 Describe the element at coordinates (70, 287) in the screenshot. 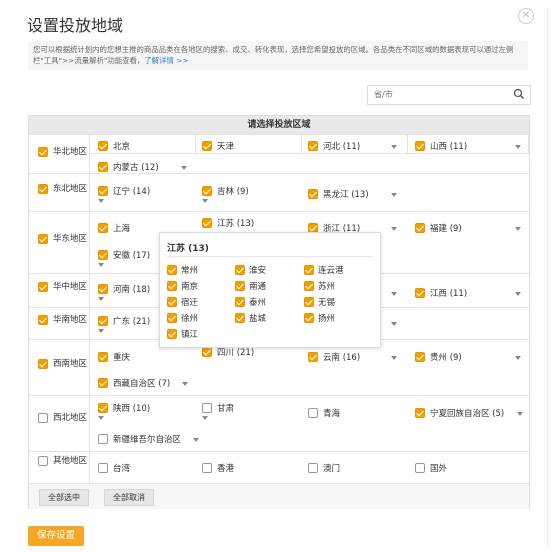

I see `item-label: 华中地区` at that location.